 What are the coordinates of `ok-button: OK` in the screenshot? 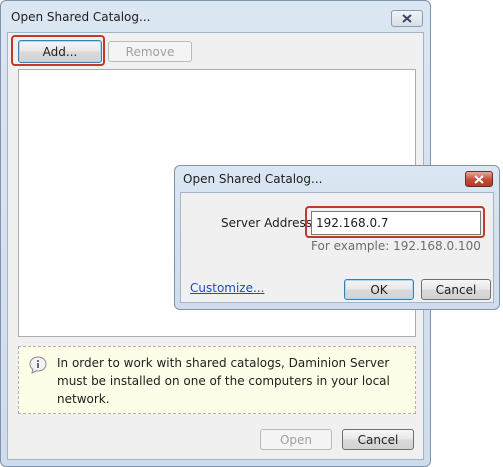 It's located at (379, 289).